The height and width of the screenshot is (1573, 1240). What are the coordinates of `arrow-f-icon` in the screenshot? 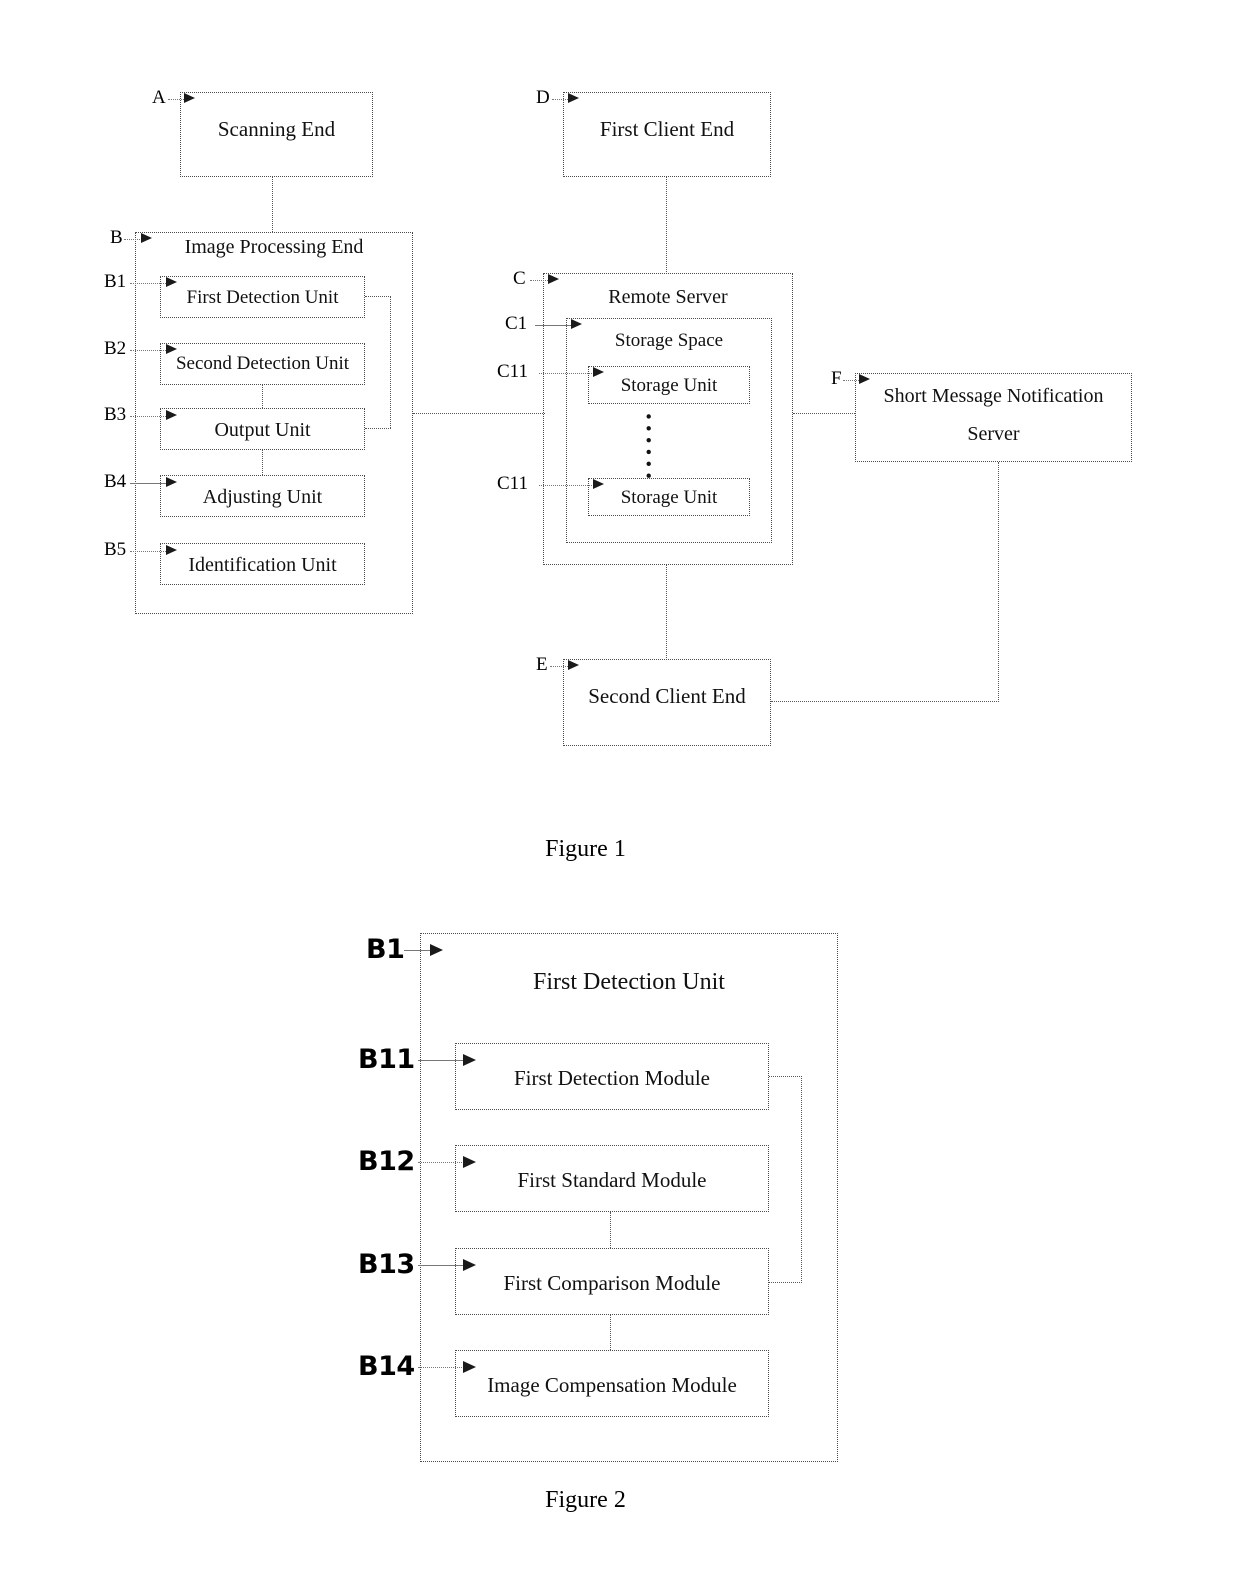 It's located at (864, 379).